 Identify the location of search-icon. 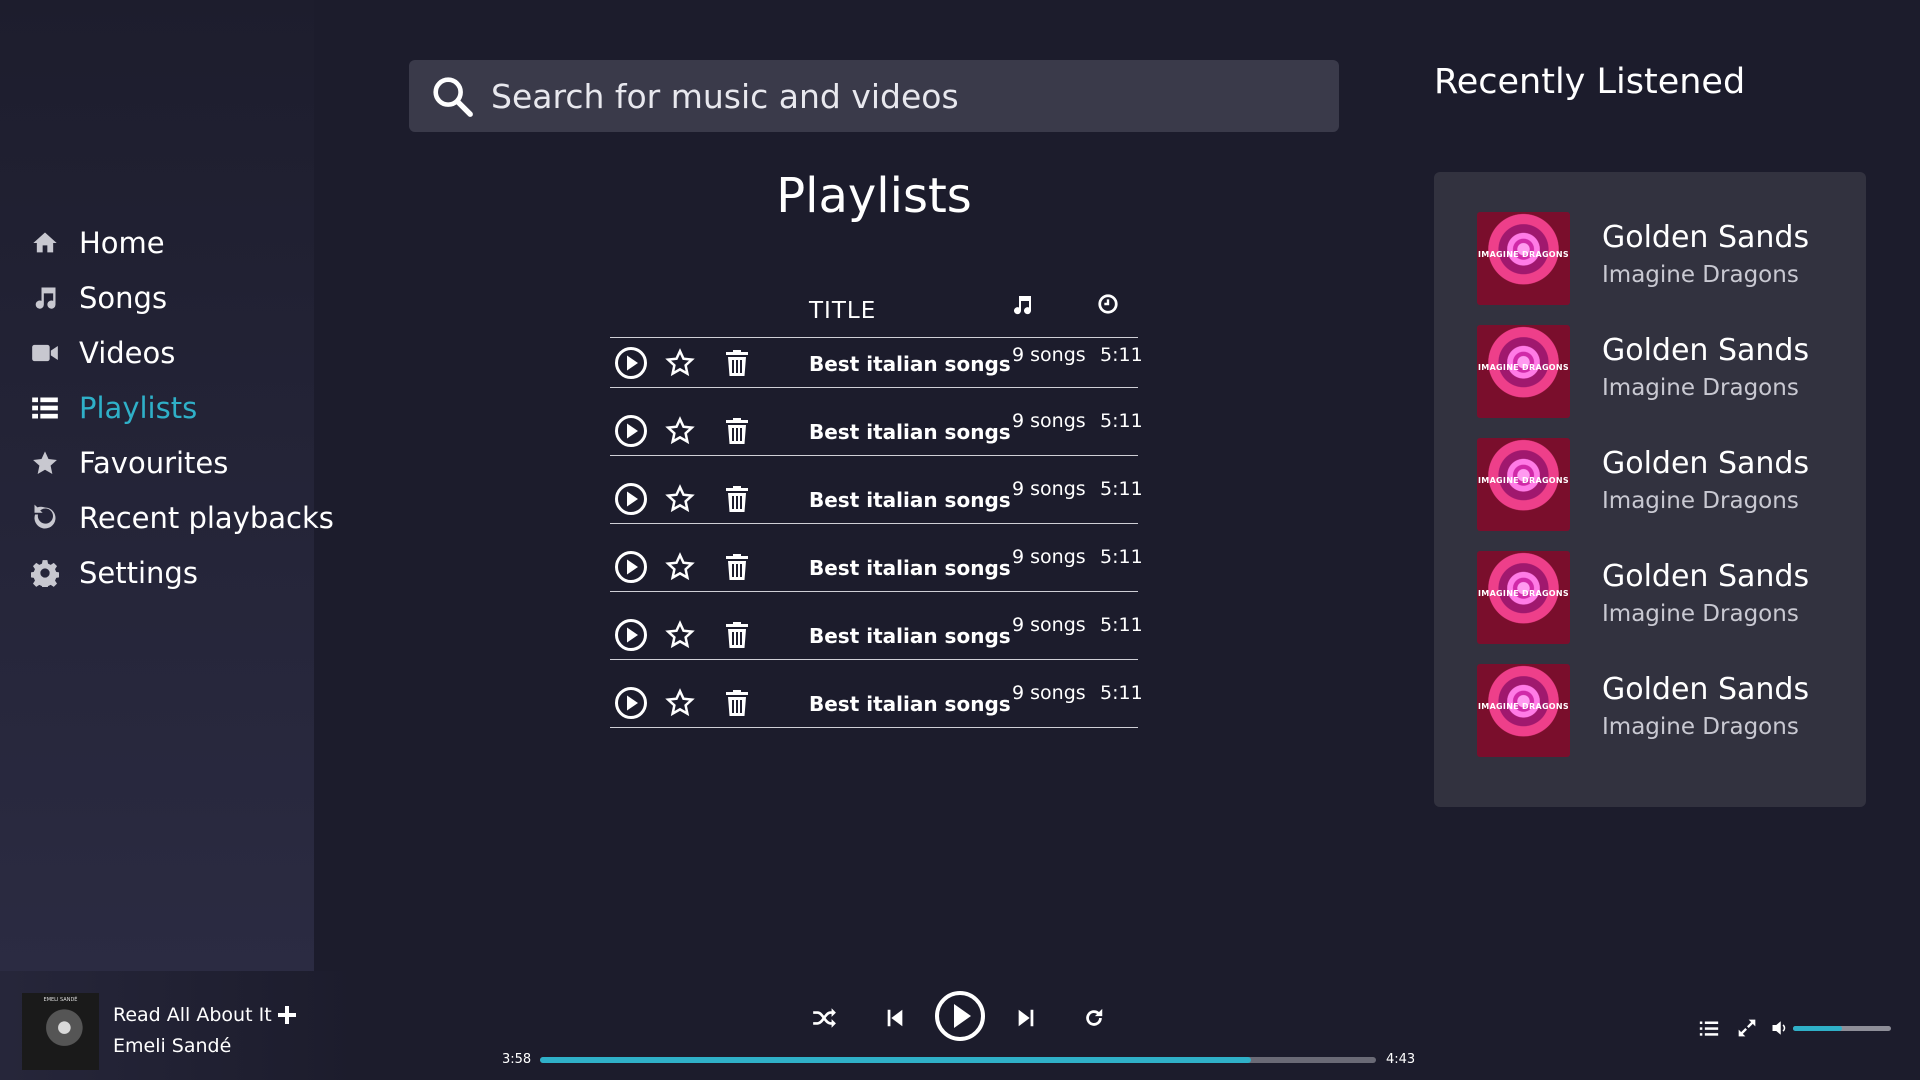
(452, 96).